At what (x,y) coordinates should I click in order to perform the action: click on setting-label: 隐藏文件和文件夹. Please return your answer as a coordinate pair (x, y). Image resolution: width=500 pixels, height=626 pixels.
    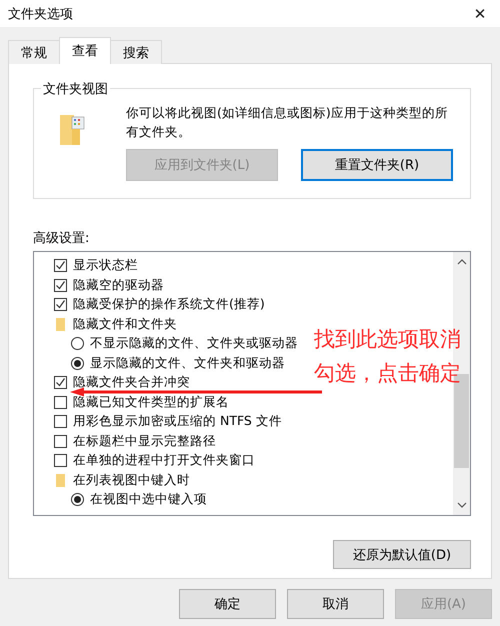
    Looking at the image, I should click on (125, 324).